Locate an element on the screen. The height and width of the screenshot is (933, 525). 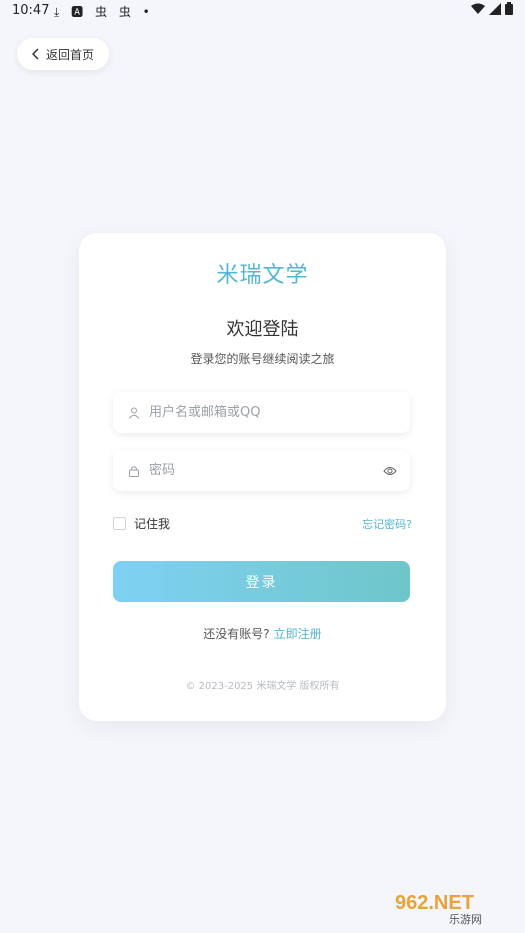
wifi-icon is located at coordinates (478, 8).